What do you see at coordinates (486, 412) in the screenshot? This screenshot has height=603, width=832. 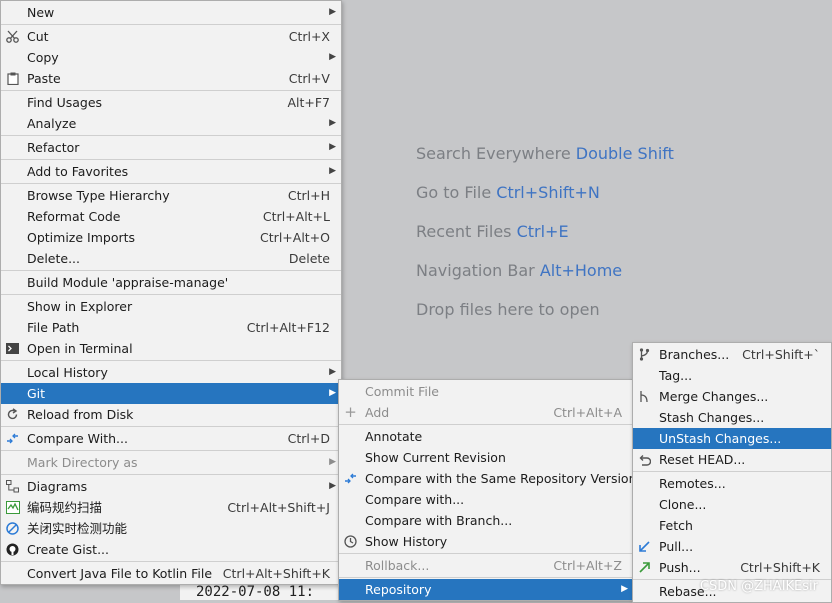 I see `menu-item-add: + Add Ctrl+Alt+A` at bounding box center [486, 412].